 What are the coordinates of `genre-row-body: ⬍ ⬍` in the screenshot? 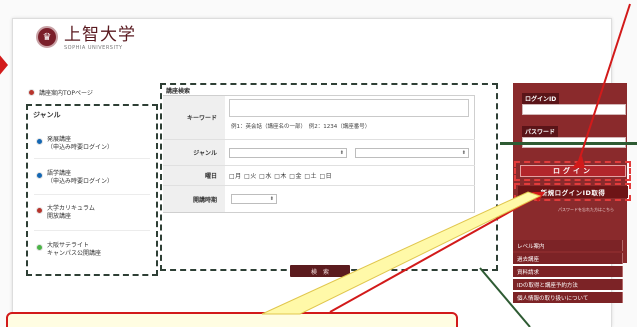 It's located at (350, 152).